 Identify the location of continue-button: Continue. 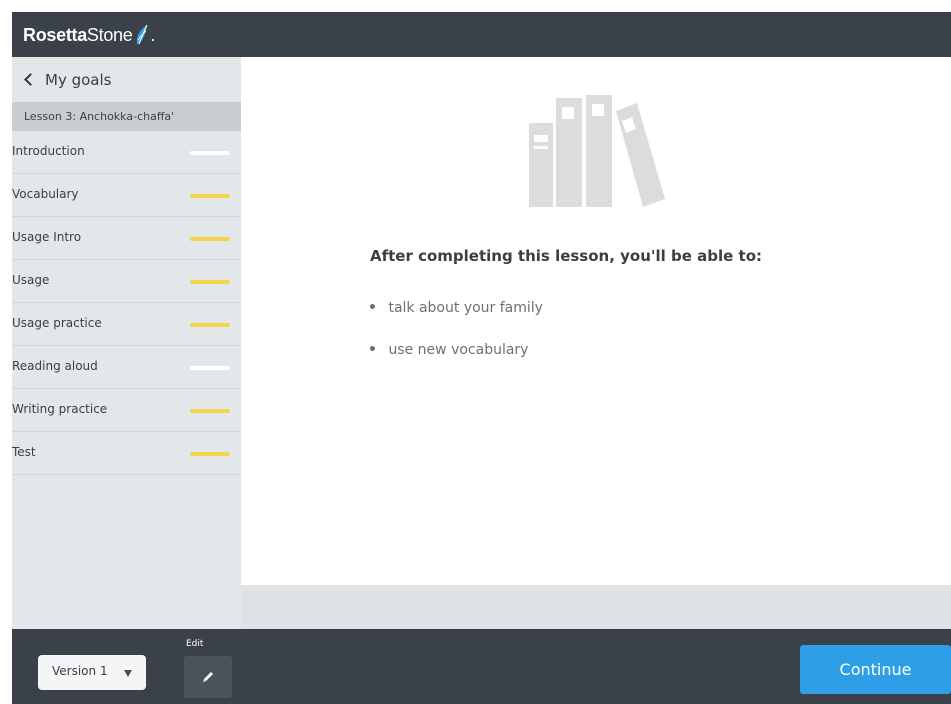
(875, 669).